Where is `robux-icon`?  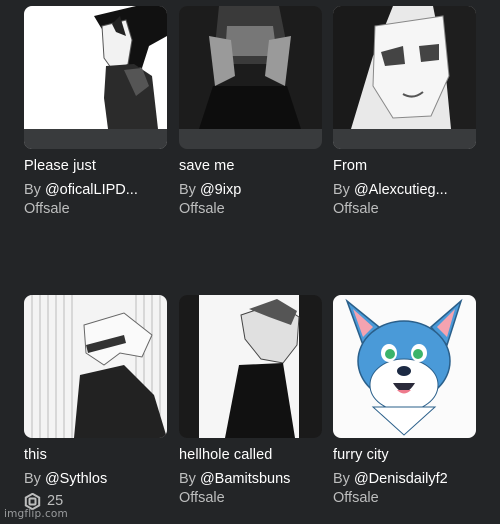 robux-icon is located at coordinates (32, 501).